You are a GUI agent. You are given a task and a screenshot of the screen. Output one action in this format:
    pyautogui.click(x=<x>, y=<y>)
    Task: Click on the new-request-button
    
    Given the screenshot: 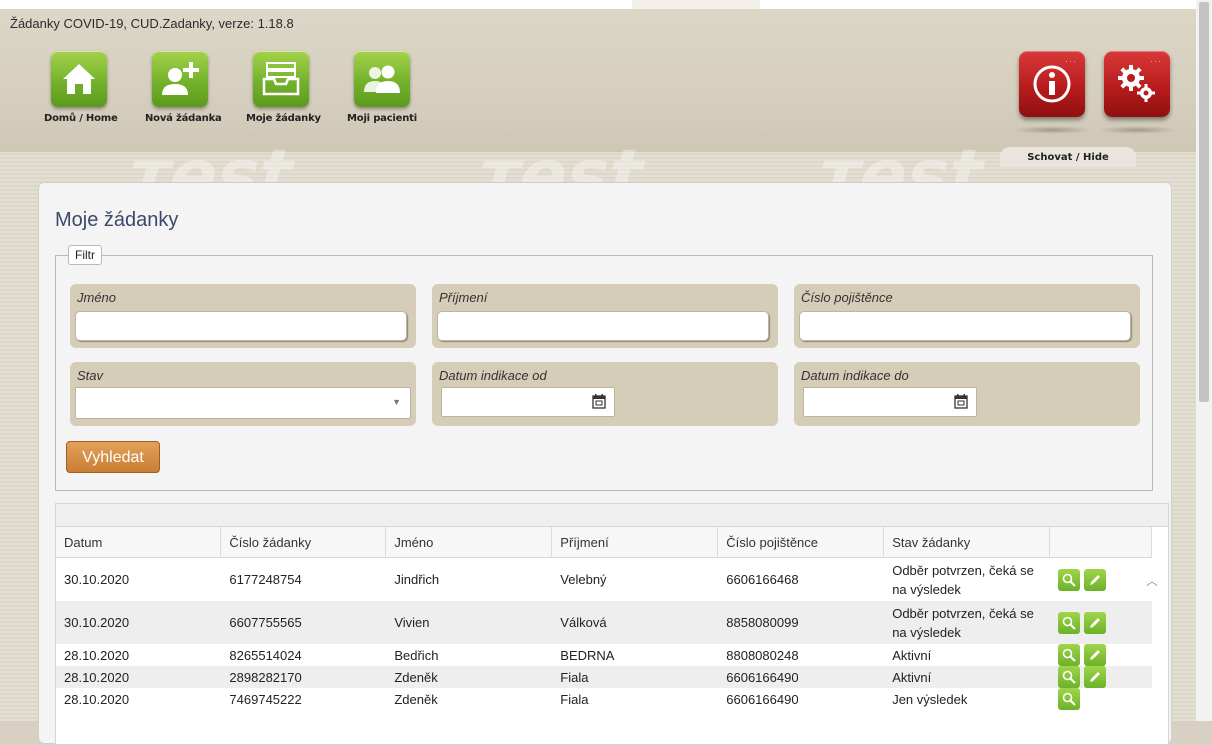 What is the action you would take?
    pyautogui.click(x=180, y=79)
    